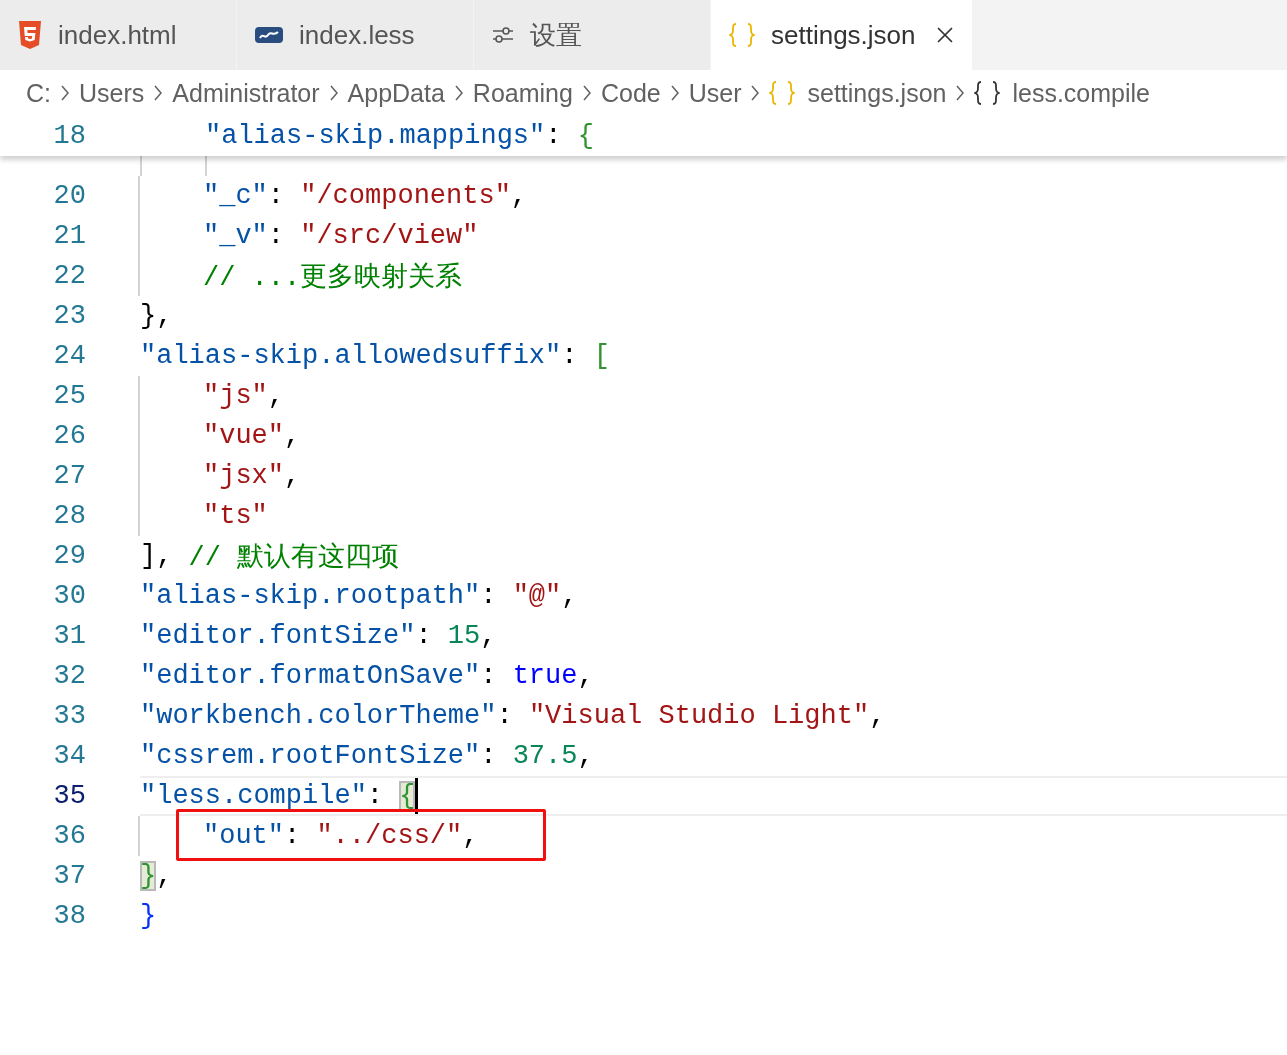 The width and height of the screenshot is (1287, 1055). I want to click on line-number: 38, so click(69, 916).